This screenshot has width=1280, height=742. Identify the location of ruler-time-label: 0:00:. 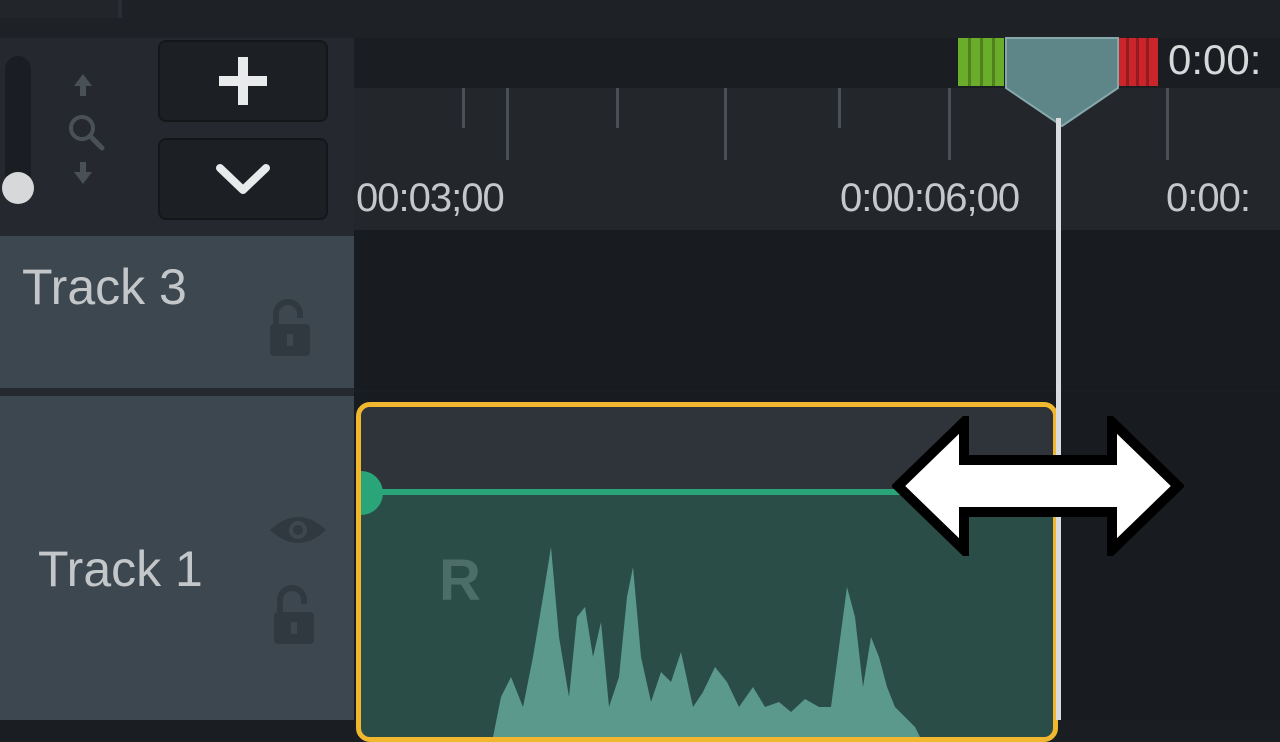
(1208, 198).